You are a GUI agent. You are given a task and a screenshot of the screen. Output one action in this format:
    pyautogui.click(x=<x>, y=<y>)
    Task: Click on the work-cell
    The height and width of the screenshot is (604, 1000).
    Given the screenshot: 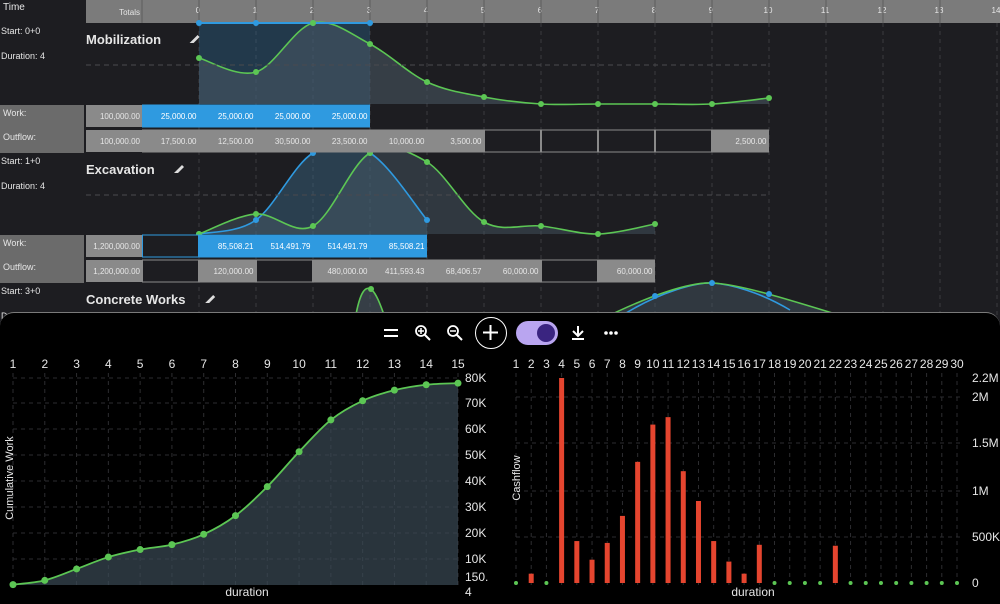 What is the action you would take?
    pyautogui.click(x=170, y=246)
    